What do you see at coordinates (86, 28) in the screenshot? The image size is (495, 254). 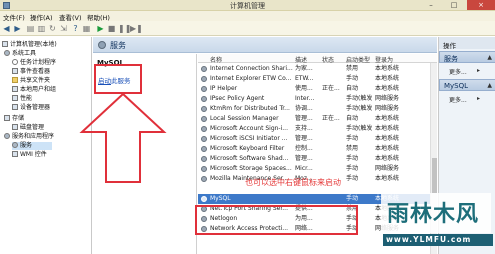 I see `properties-icon: ▦` at bounding box center [86, 28].